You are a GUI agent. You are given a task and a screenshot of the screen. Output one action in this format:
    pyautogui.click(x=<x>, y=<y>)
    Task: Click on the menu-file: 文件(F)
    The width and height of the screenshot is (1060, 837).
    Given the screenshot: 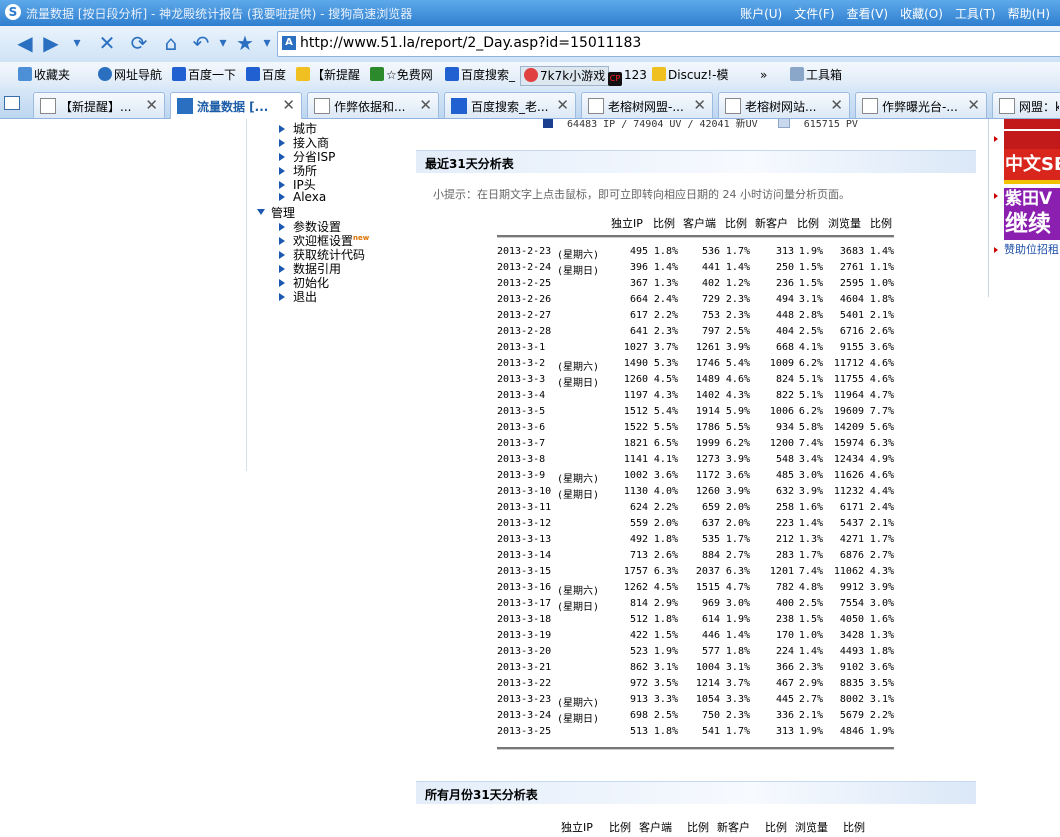 What is the action you would take?
    pyautogui.click(x=814, y=13)
    